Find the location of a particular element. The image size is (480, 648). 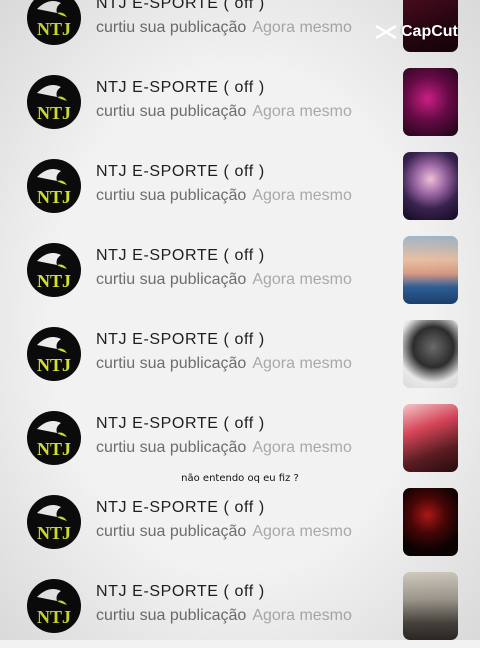

capcut-logo-icon is located at coordinates (386, 32).